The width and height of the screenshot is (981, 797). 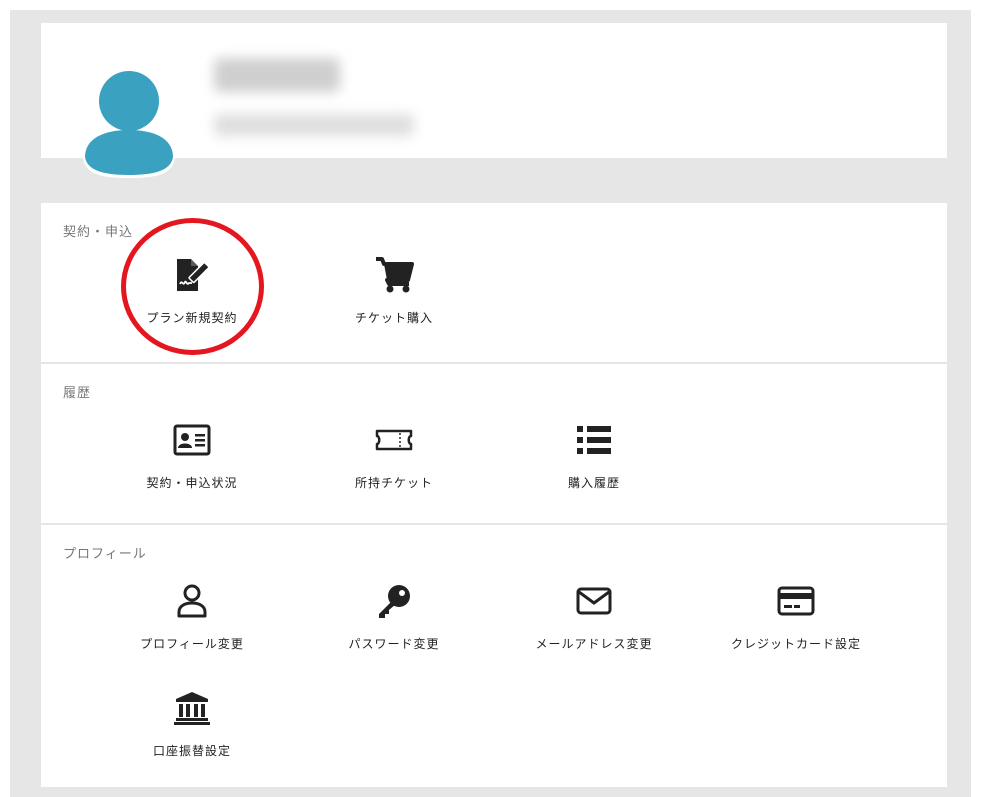 What do you see at coordinates (191, 751) in the screenshot?
I see `menu-bank-transfer-settings-label: 口座振替設定` at bounding box center [191, 751].